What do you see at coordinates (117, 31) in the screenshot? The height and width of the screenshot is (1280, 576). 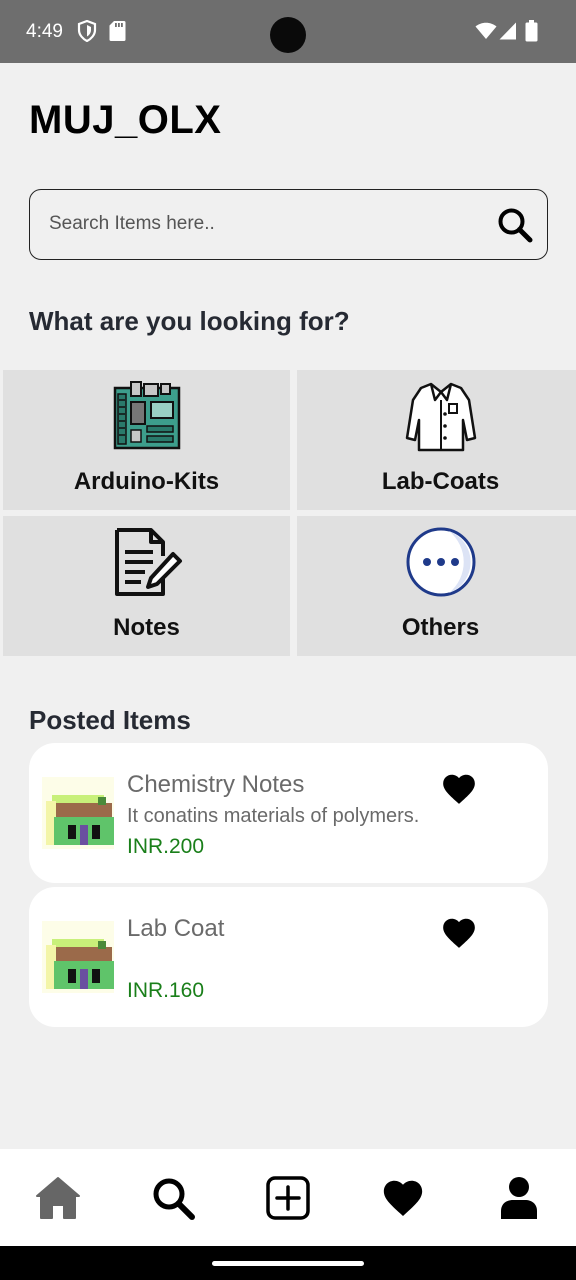 I see `sd-card-icon` at bounding box center [117, 31].